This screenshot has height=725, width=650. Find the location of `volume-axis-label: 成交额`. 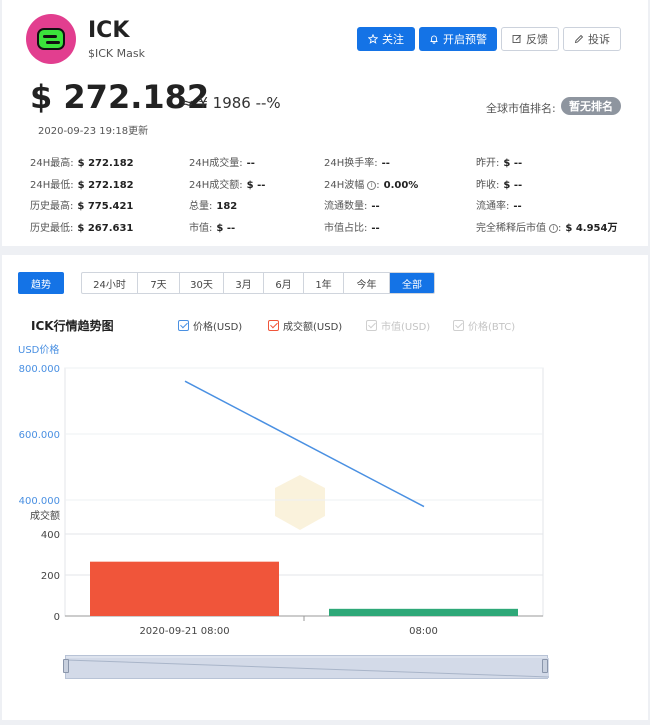

volume-axis-label: 成交额 is located at coordinates (45, 515).